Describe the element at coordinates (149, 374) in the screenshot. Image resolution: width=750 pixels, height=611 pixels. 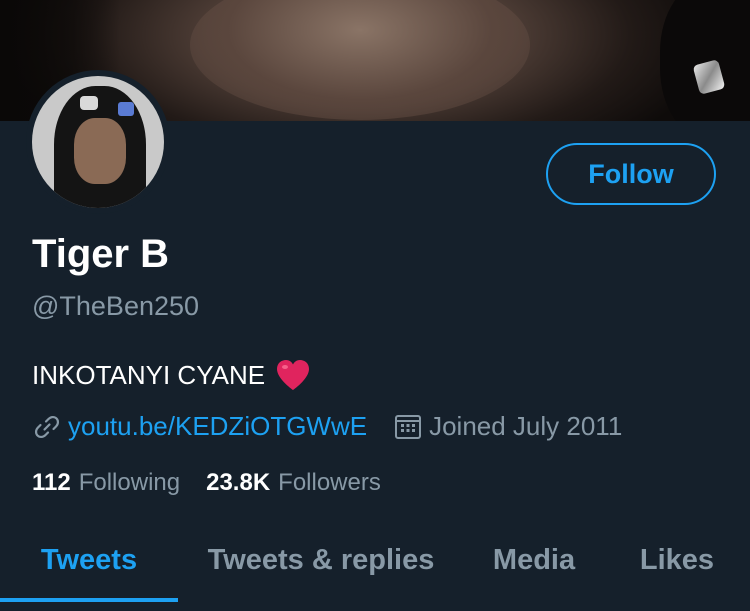
I see `bio-text: INKOTANYI CYANE` at that location.